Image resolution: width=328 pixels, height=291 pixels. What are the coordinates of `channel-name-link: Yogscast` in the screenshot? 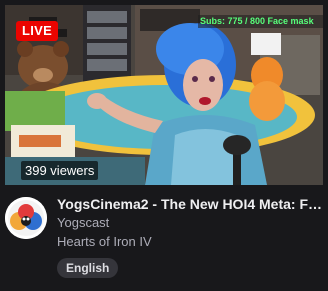 It's located at (83, 222).